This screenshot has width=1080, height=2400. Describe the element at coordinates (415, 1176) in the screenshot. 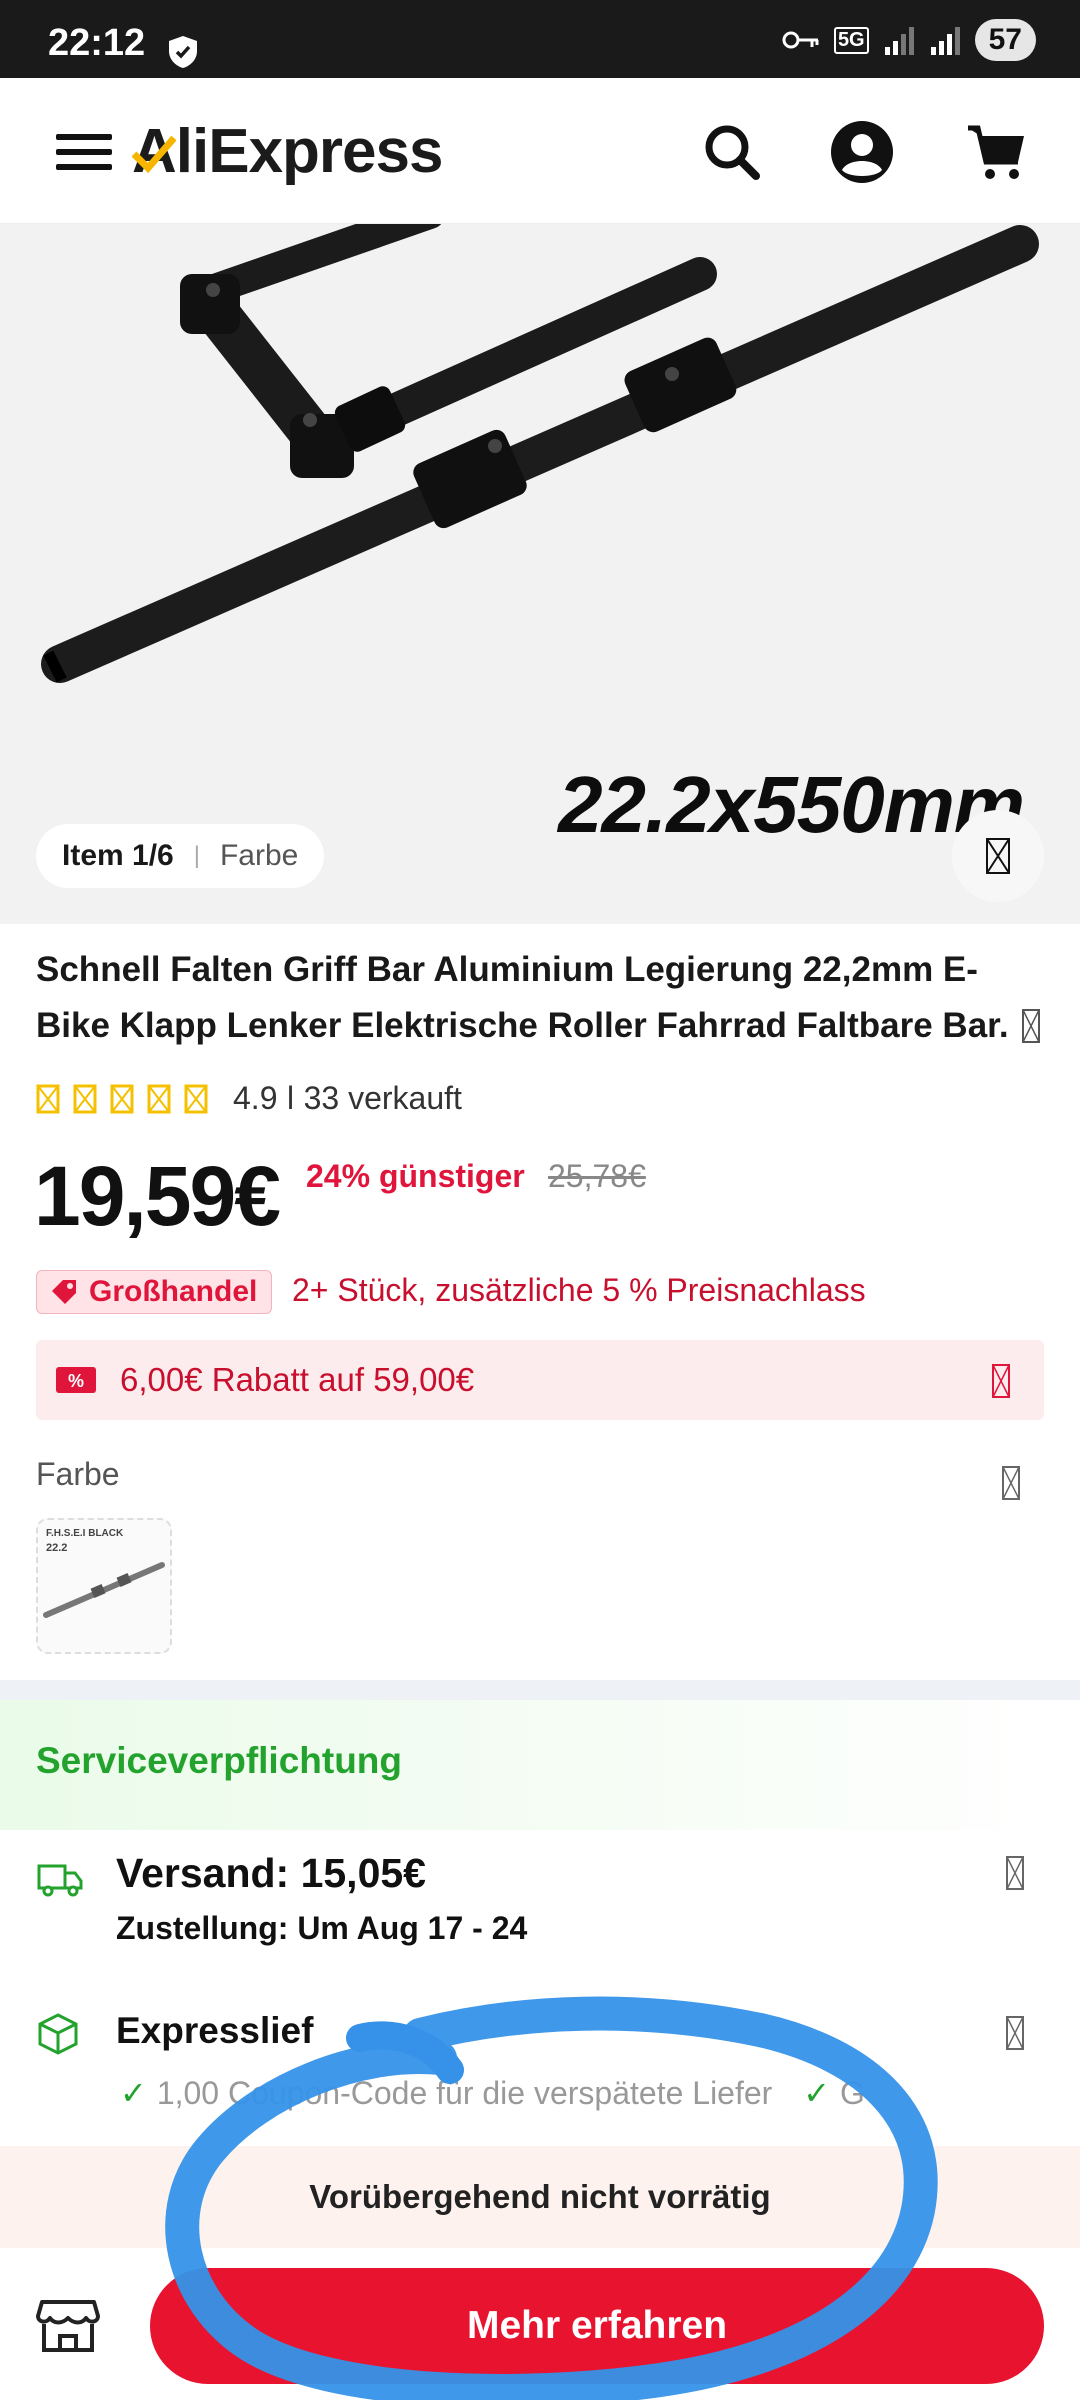

I see `discount-label: 24% günstiger` at that location.